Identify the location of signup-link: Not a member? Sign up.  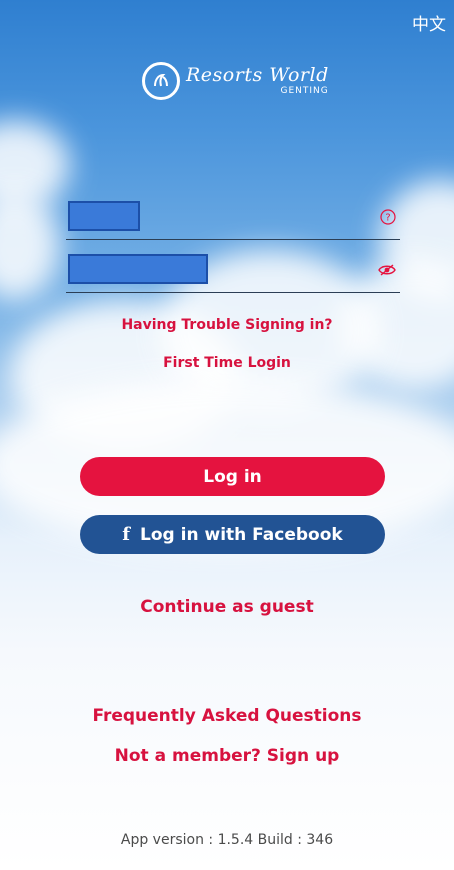
(227, 756).